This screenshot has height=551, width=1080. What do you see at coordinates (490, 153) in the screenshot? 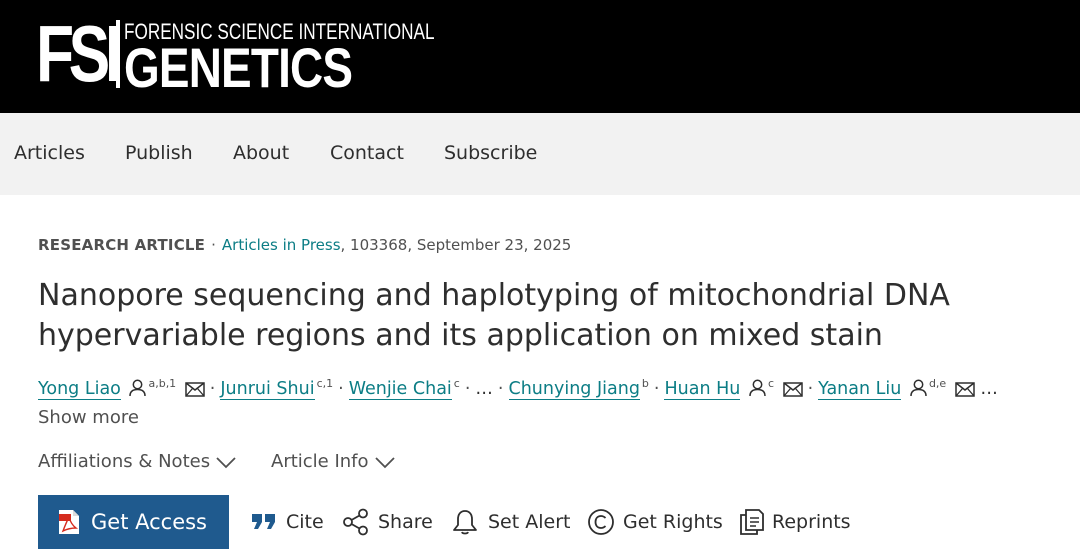
I see `nav-subscribe: Subscribe` at bounding box center [490, 153].